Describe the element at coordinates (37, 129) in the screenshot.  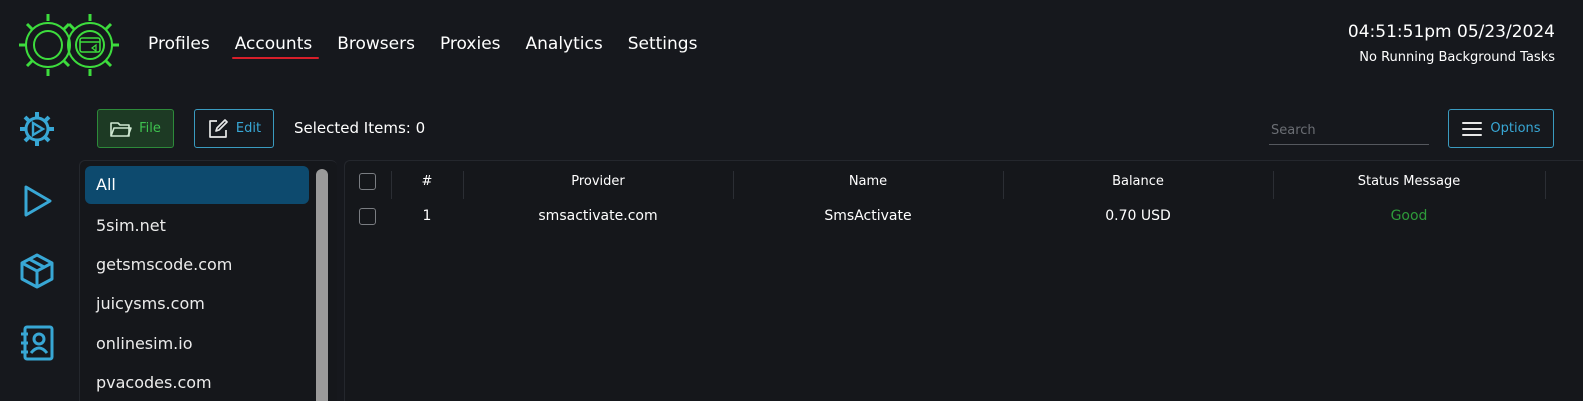
I see `gear-play-icon` at that location.